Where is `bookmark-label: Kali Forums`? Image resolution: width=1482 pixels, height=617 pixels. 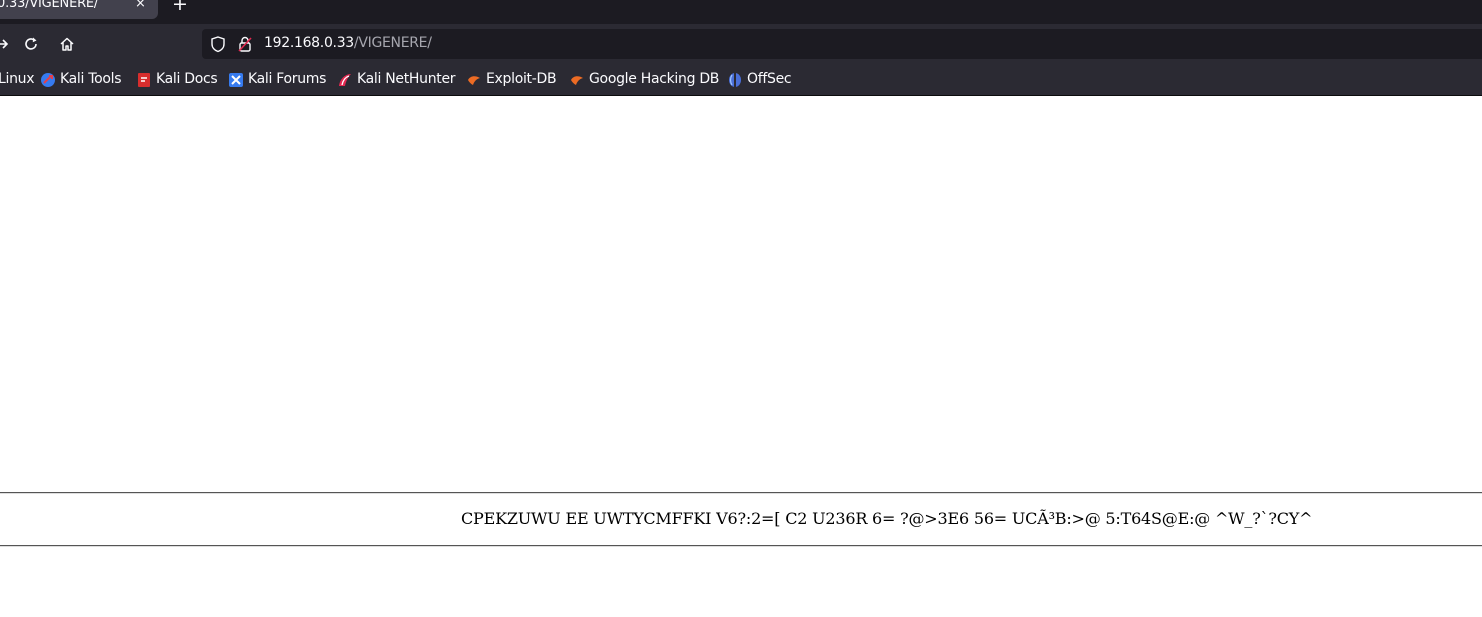 bookmark-label: Kali Forums is located at coordinates (287, 79).